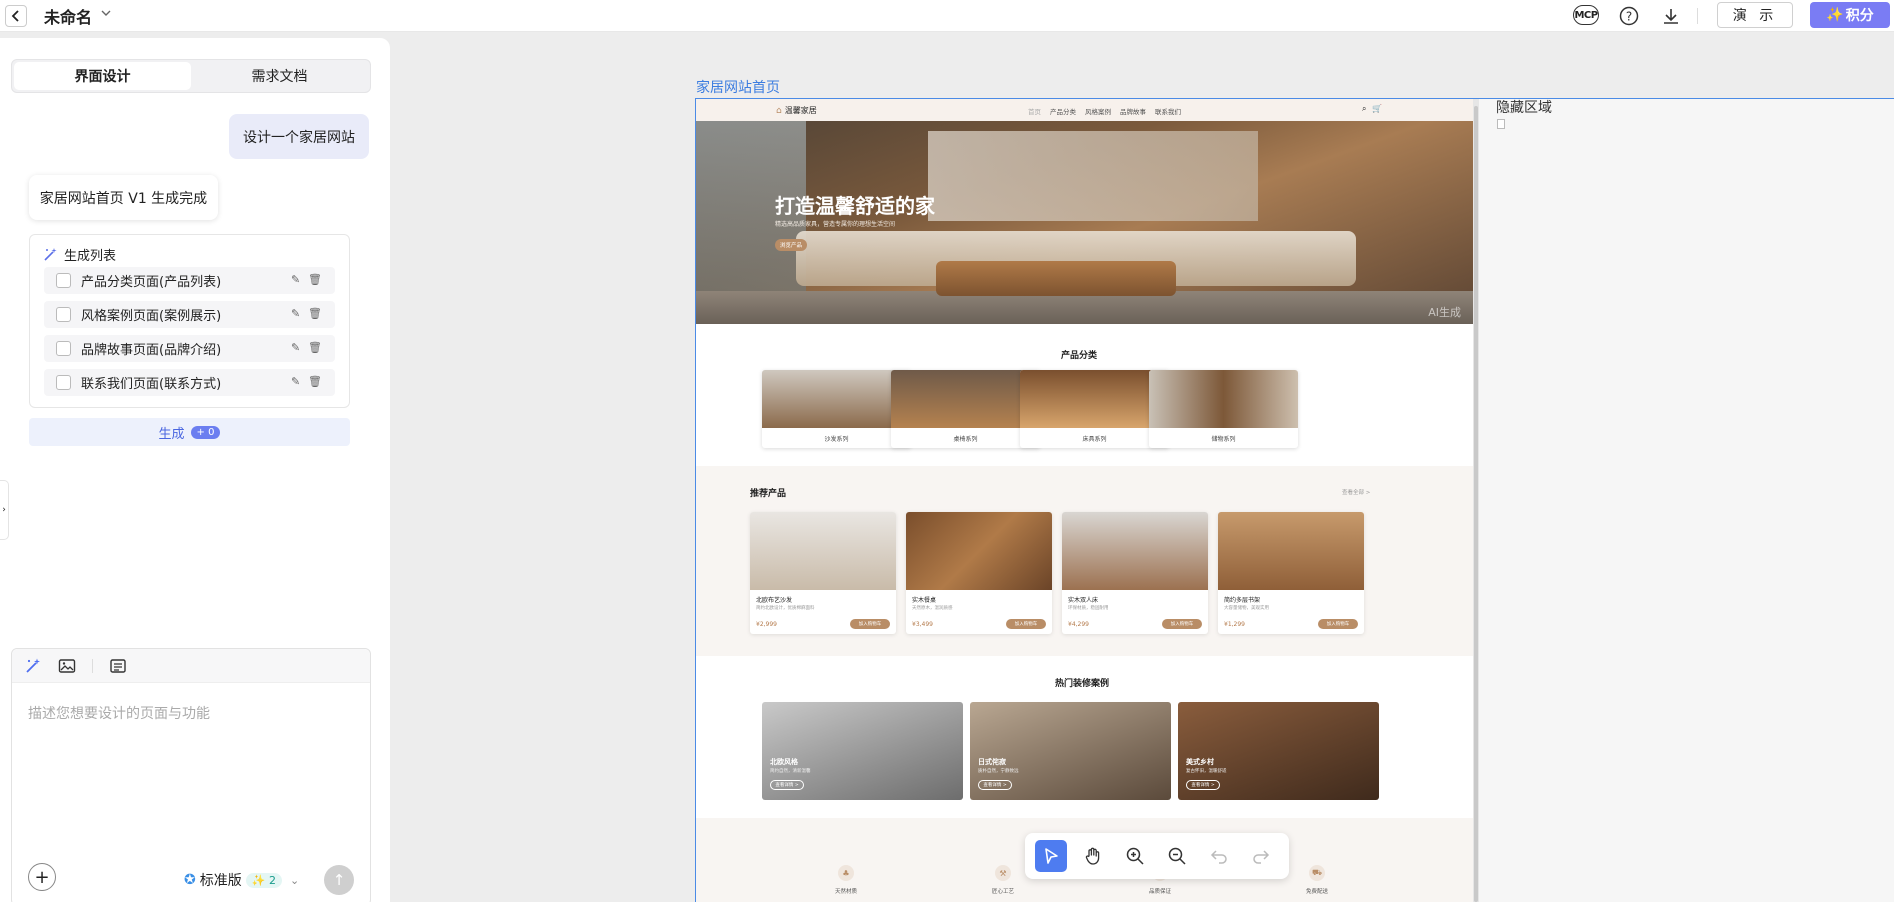  What do you see at coordinates (79, 254) in the screenshot?
I see `generation-list-header: 生成列表` at bounding box center [79, 254].